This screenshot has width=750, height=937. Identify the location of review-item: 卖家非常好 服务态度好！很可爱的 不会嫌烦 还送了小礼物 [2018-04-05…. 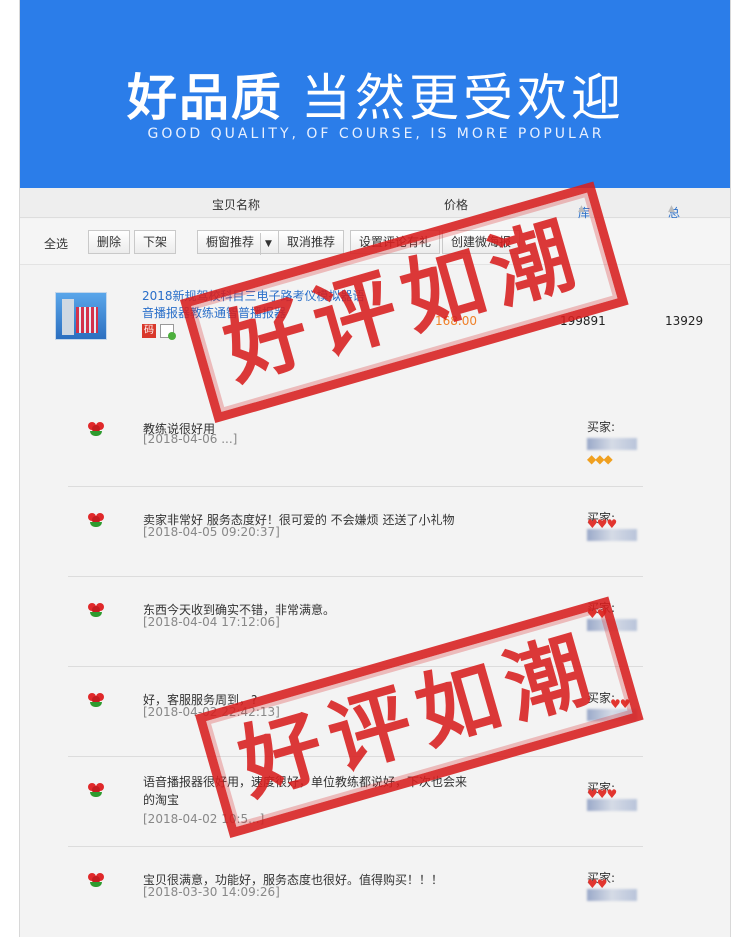
(355, 531).